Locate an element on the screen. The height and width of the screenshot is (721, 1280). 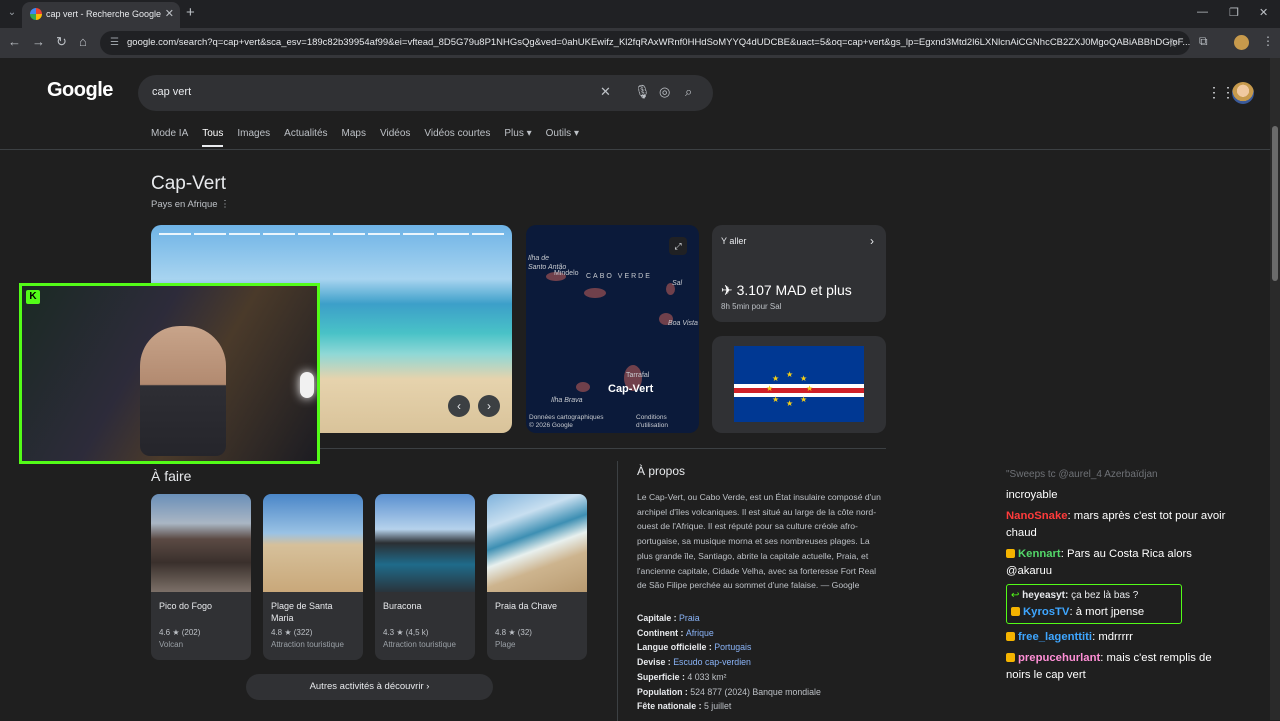
tab-maps: Maps is located at coordinates (354, 137).